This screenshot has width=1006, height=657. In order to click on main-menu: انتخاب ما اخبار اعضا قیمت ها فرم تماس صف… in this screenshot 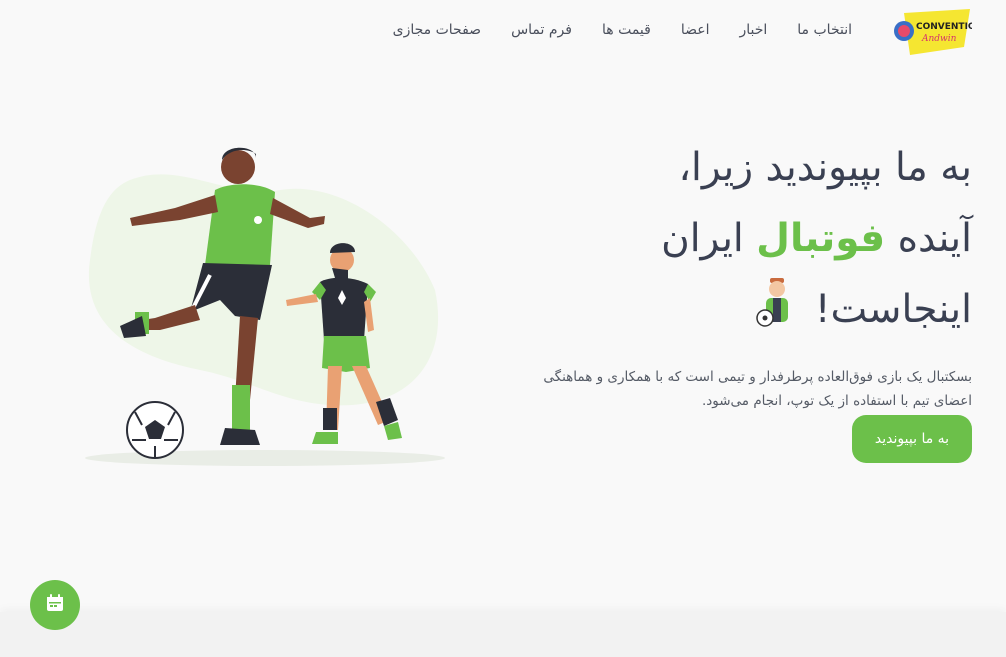, I will do `click(622, 33)`.